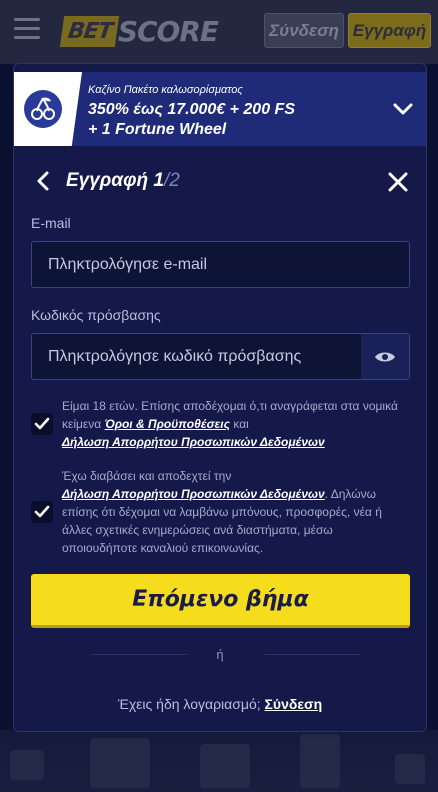 This screenshot has height=792, width=438. What do you see at coordinates (128, 264) in the screenshot?
I see `email-placeholder: Πληκτρολόγησε e-mail` at bounding box center [128, 264].